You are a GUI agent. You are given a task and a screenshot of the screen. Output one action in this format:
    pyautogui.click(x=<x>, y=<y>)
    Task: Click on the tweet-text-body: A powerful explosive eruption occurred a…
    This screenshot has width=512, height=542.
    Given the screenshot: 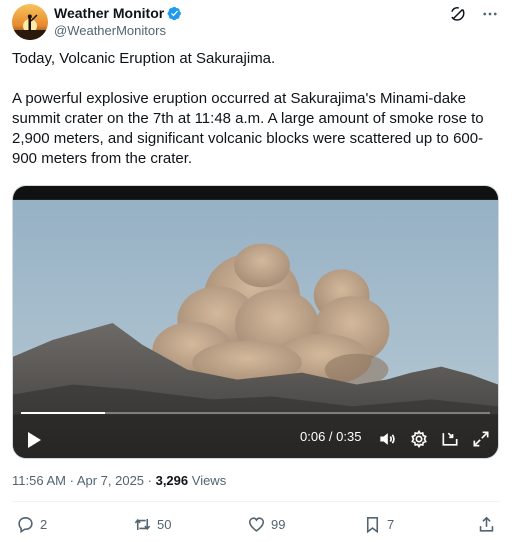 What is the action you would take?
    pyautogui.click(x=248, y=128)
    